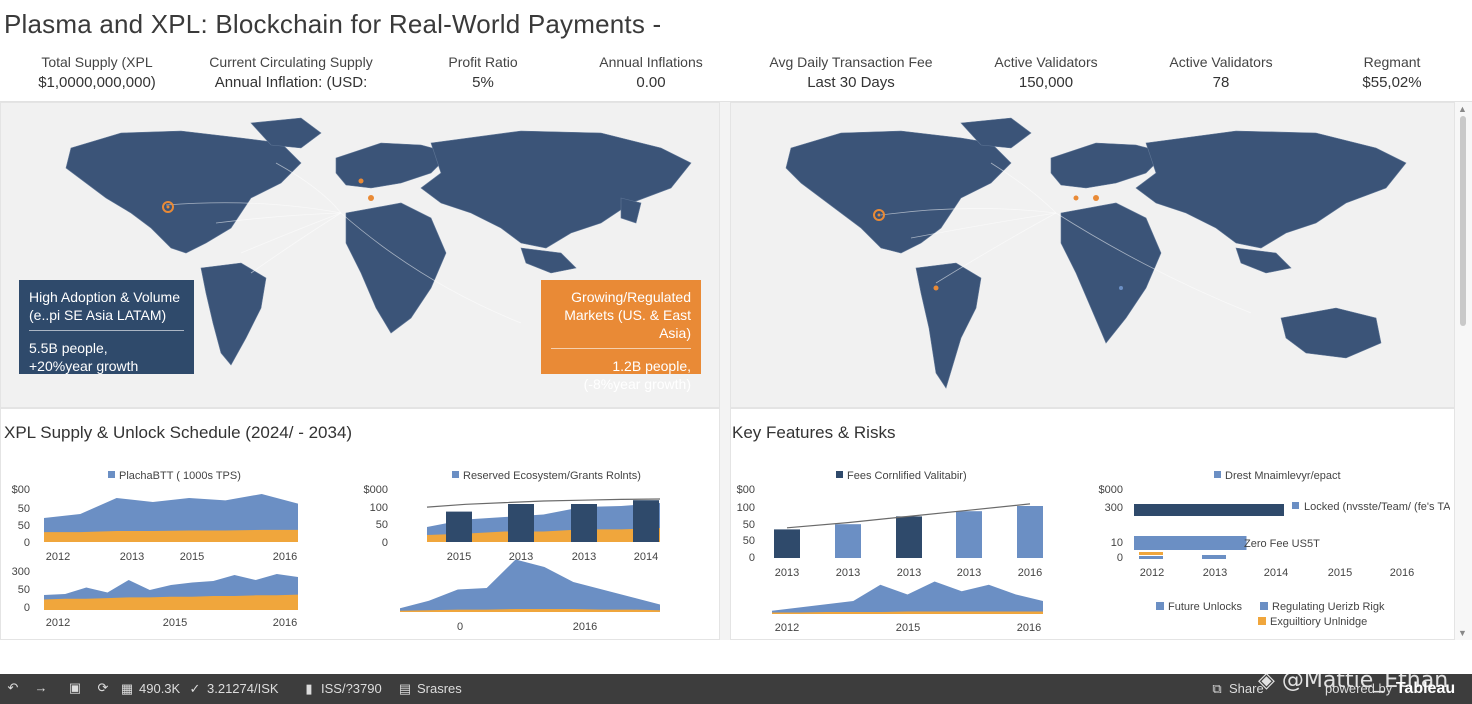  What do you see at coordinates (13, 688) in the screenshot?
I see `undo-button: ↶` at bounding box center [13, 688].